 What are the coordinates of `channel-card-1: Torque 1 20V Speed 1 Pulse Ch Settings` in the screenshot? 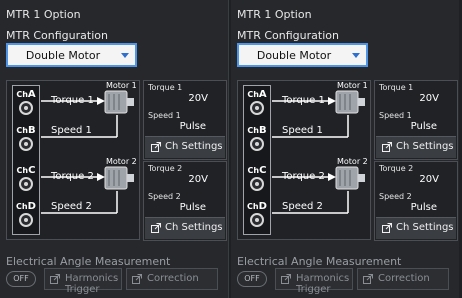 It's located at (416, 120).